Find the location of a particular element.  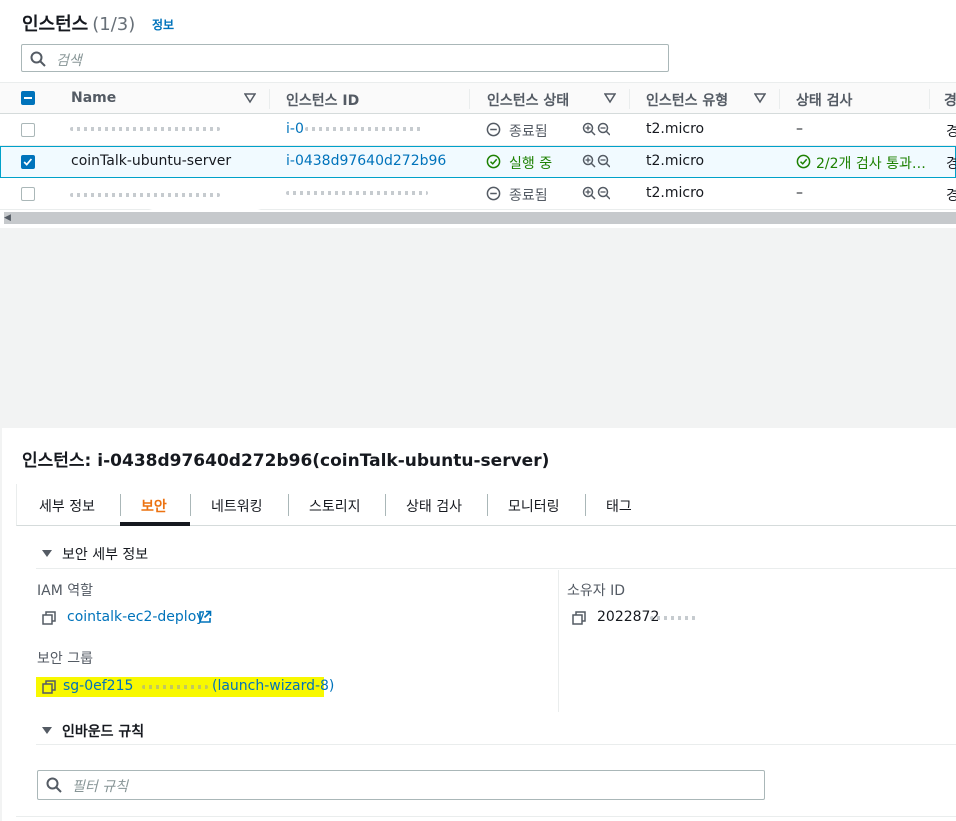

tab-storage: 스토리지 is located at coordinates (335, 506).